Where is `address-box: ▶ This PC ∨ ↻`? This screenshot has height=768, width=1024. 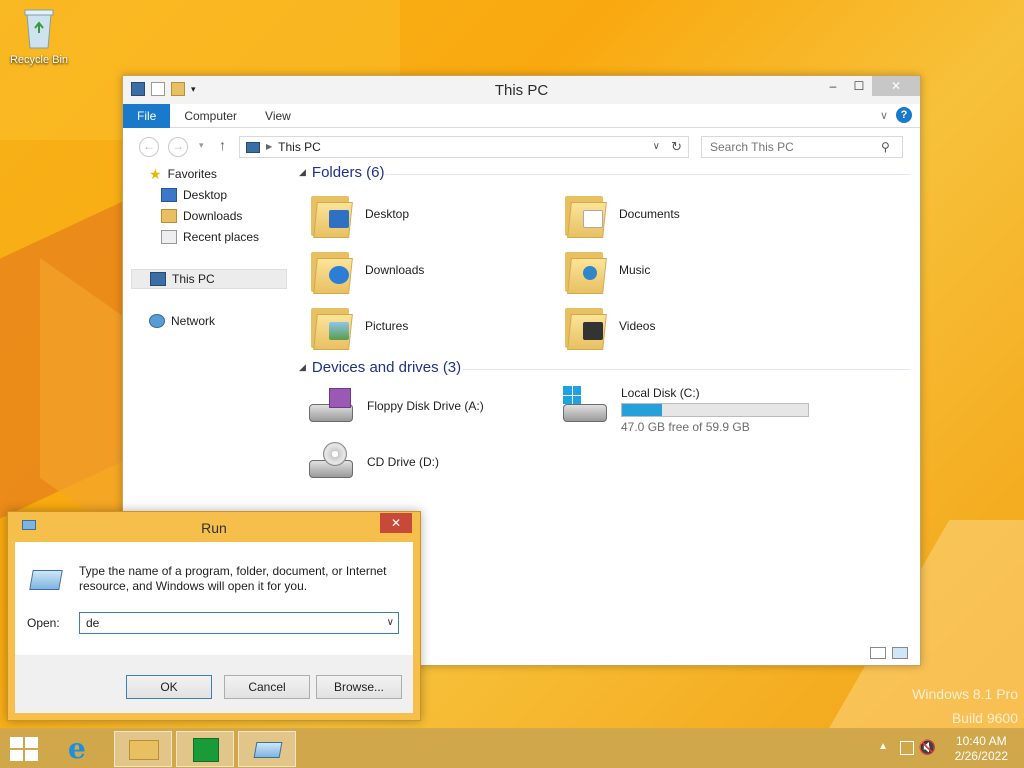
address-box: ▶ This PC ∨ ↻ is located at coordinates (464, 147).